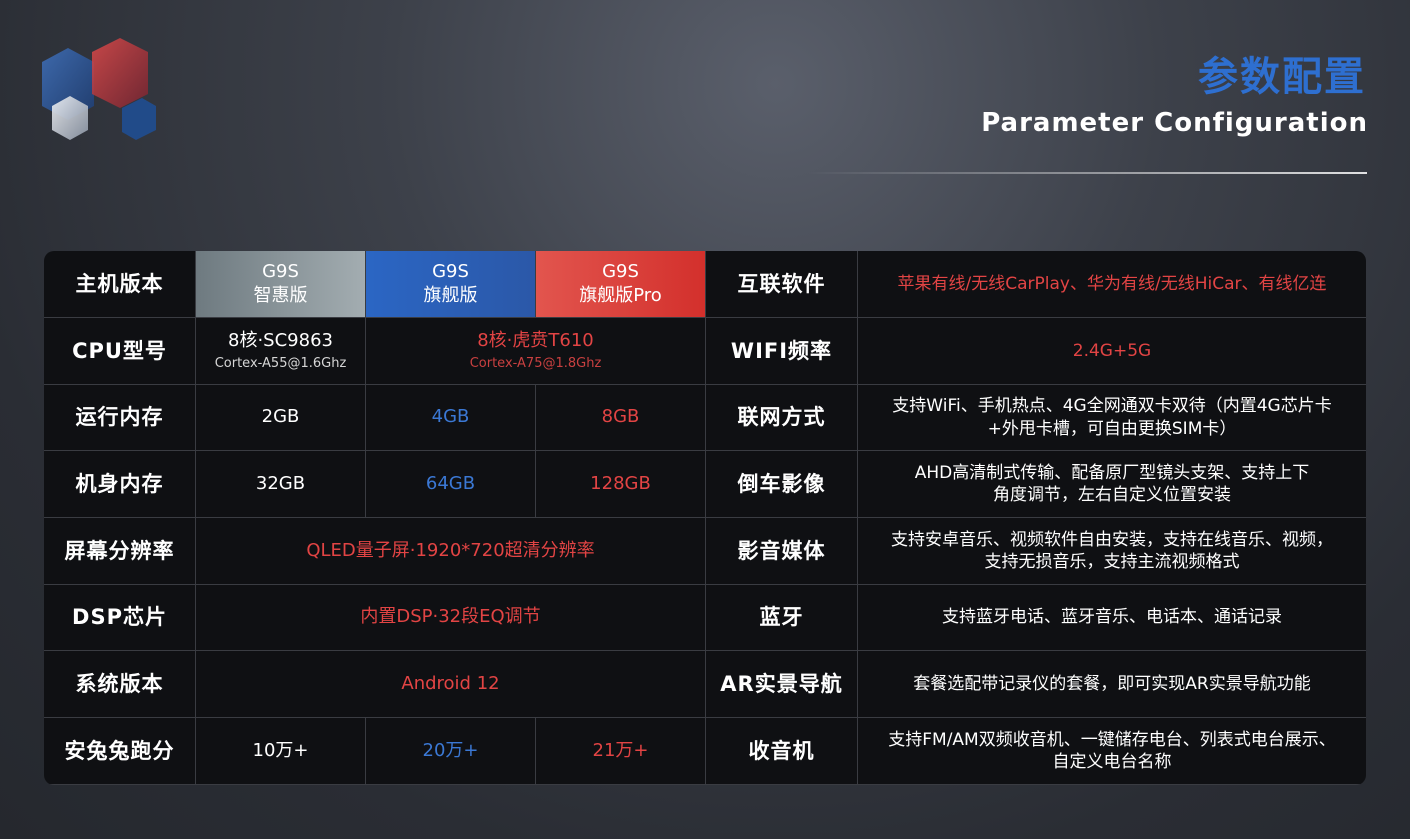  I want to click on wifi-value: 2.4G+5G, so click(1112, 351).